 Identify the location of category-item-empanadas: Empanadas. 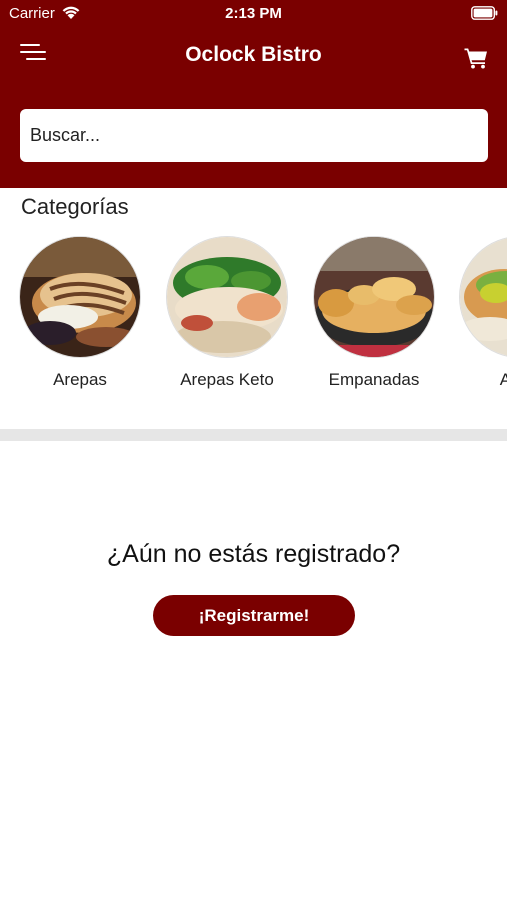
(374, 319).